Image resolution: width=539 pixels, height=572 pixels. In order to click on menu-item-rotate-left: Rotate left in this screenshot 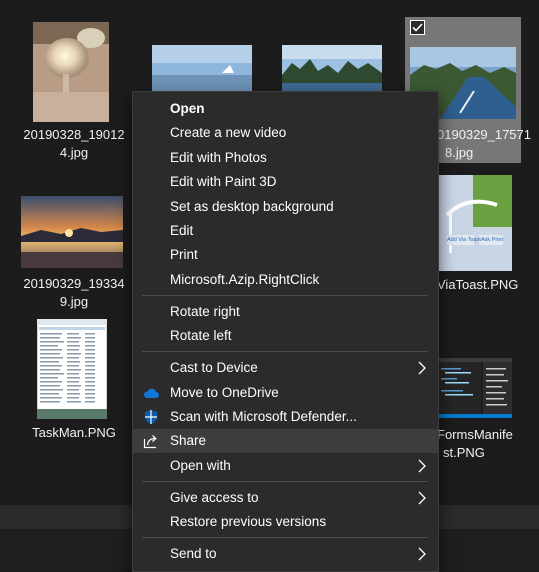, I will do `click(285, 336)`.